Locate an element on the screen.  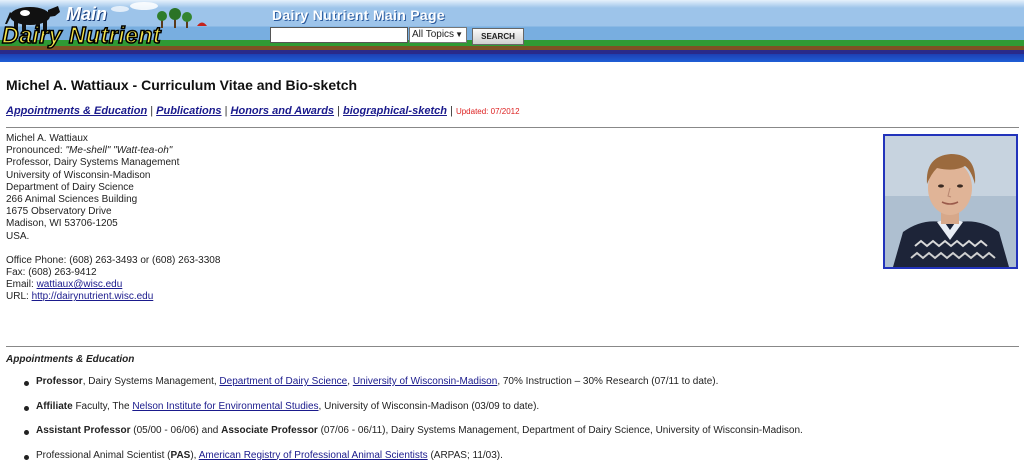
portrait-photo is located at coordinates (950, 201).